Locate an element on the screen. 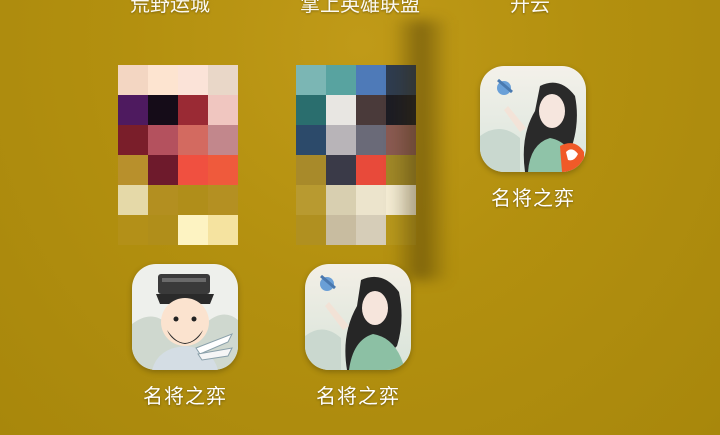 This screenshot has width=720, height=435. app-label-top-3: 开云 is located at coordinates (530, 8).